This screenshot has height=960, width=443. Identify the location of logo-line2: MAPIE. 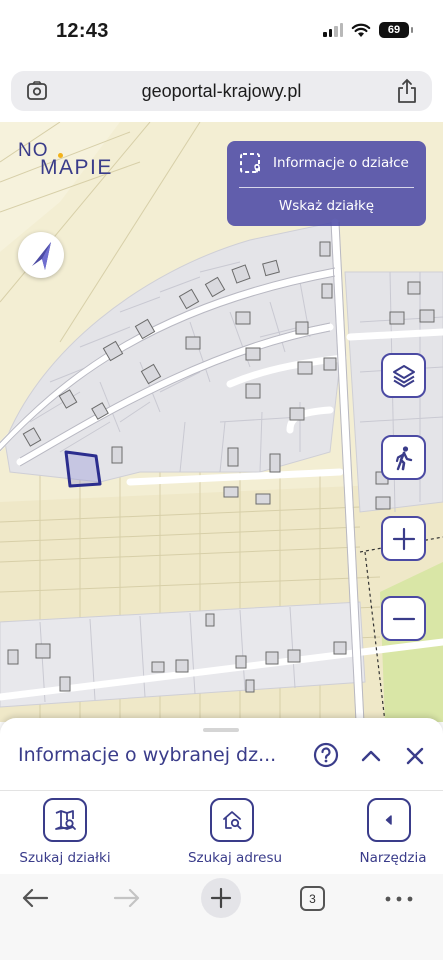
(76, 167).